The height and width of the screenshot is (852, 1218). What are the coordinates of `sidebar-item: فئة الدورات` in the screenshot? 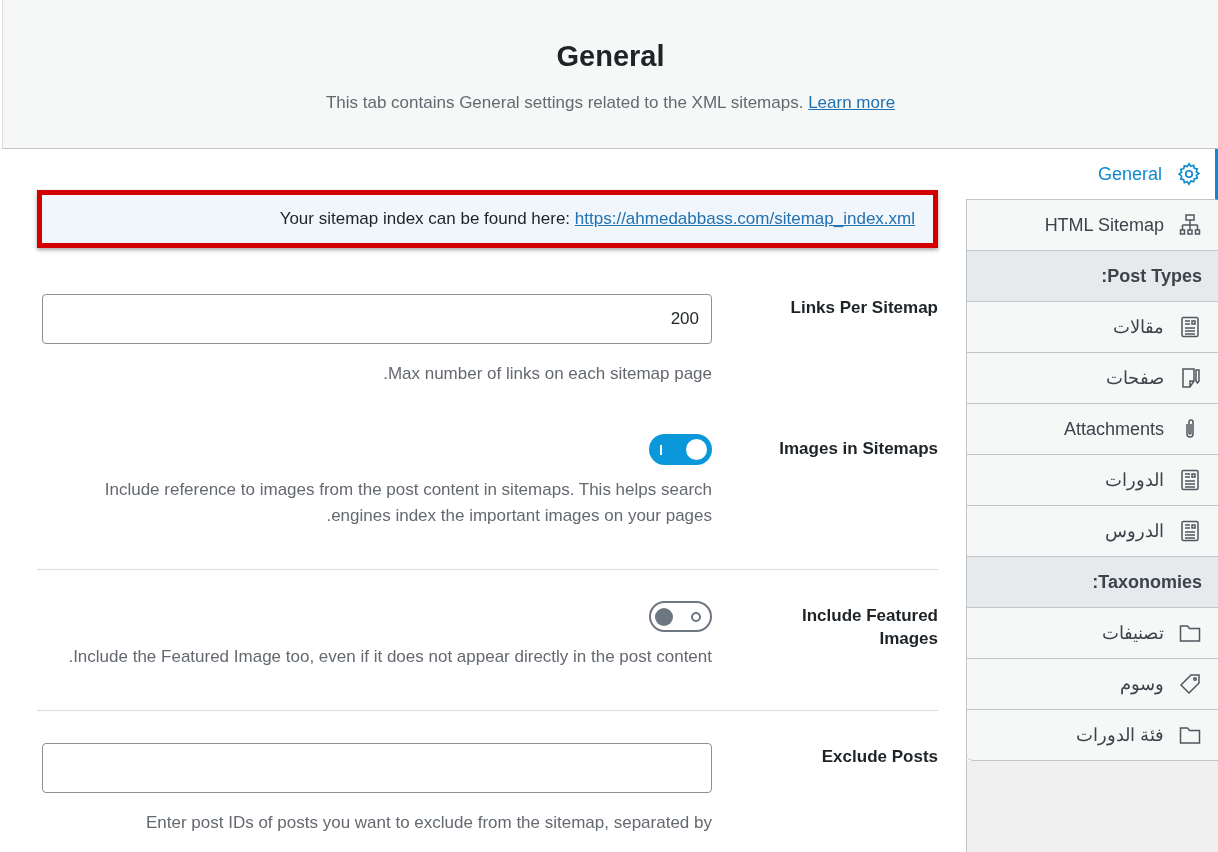 It's located at (1092, 735).